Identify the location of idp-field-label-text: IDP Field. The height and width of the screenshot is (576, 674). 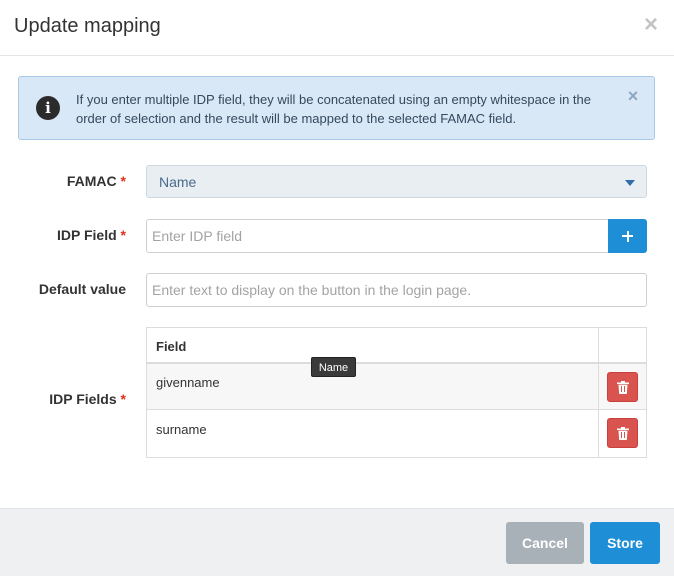
(87, 235).